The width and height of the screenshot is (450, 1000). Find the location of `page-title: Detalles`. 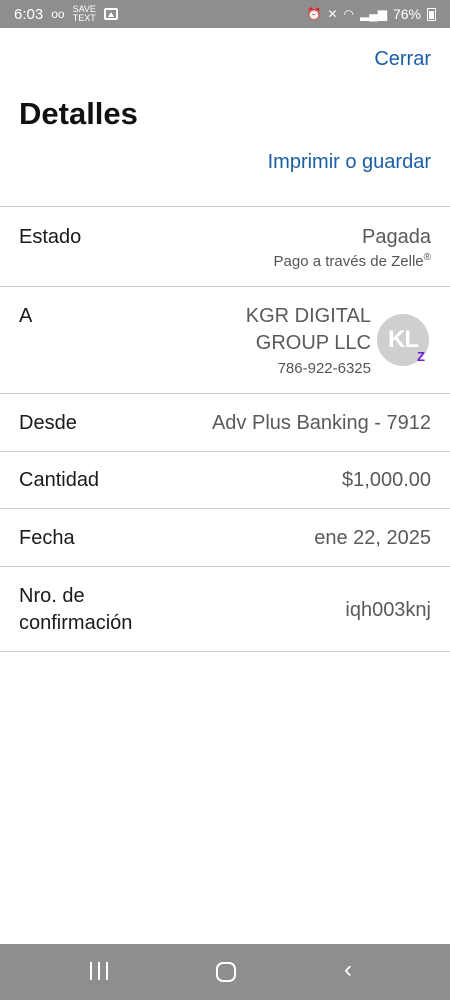

page-title: Detalles is located at coordinates (78, 113).